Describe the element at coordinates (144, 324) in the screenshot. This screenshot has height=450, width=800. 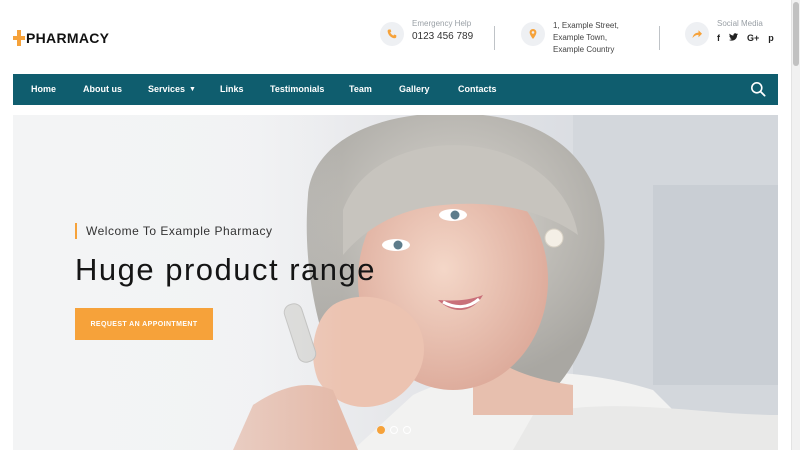
I see `request-appointment-button: REQUEST AN APPOINTMENT` at that location.